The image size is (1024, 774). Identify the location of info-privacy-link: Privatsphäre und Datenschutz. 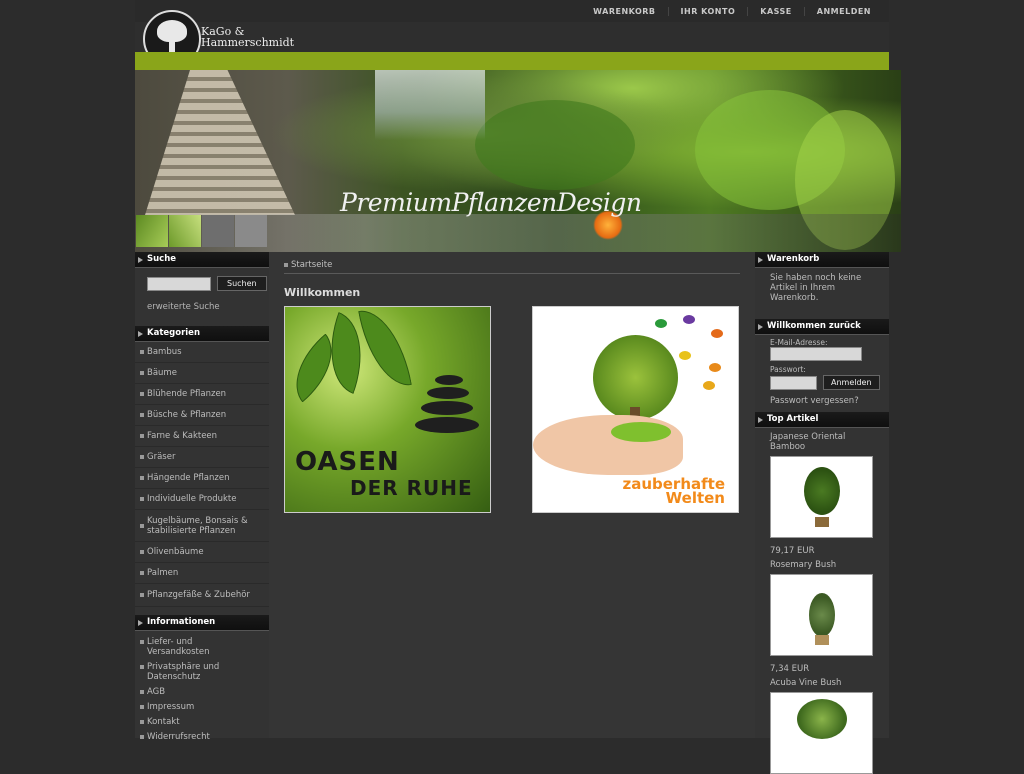
(189, 671).